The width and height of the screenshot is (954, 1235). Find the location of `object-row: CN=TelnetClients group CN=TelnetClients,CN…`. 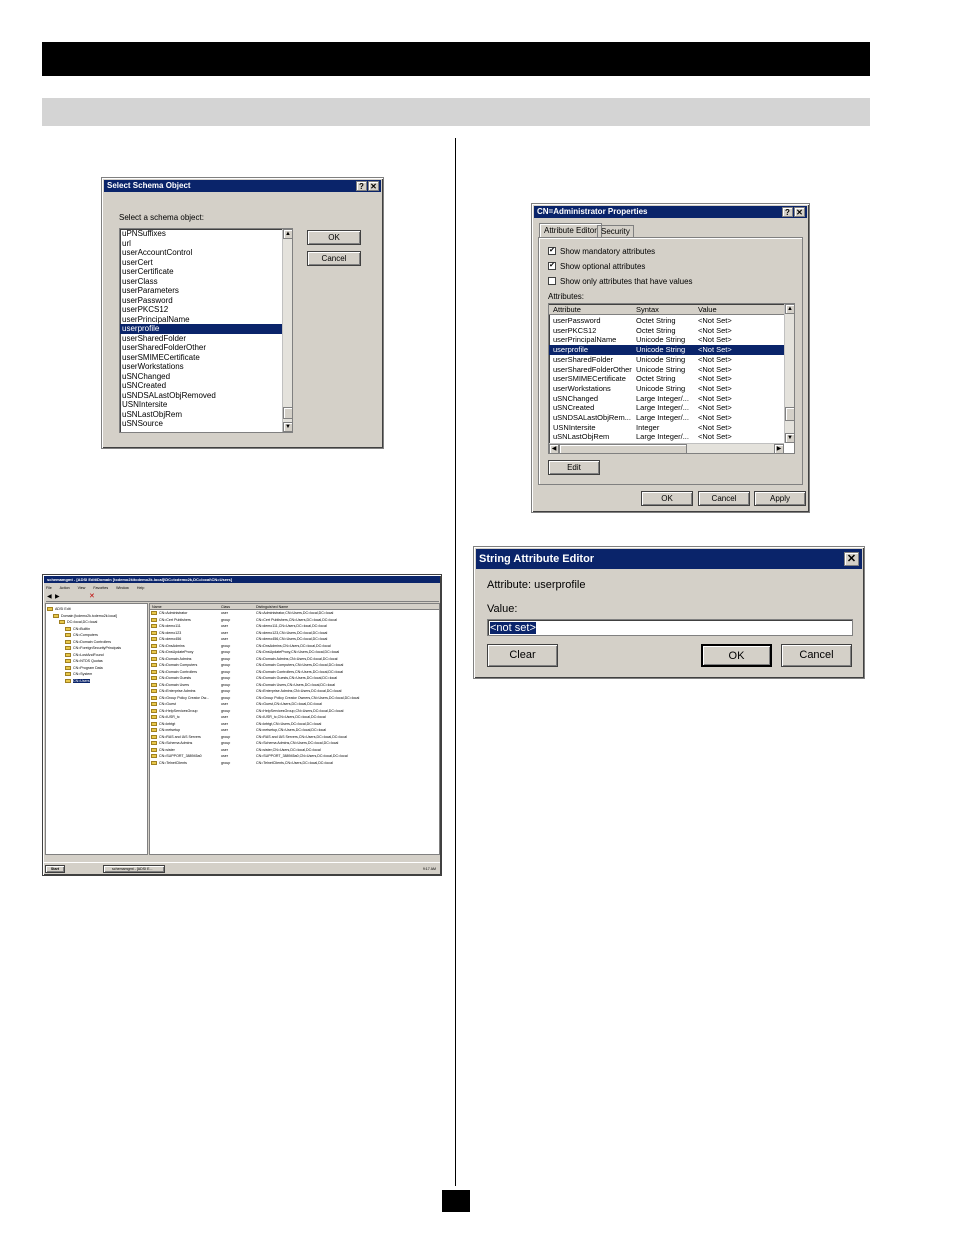

object-row: CN=TelnetClients group CN=TelnetClients,CN… is located at coordinates (294, 763).